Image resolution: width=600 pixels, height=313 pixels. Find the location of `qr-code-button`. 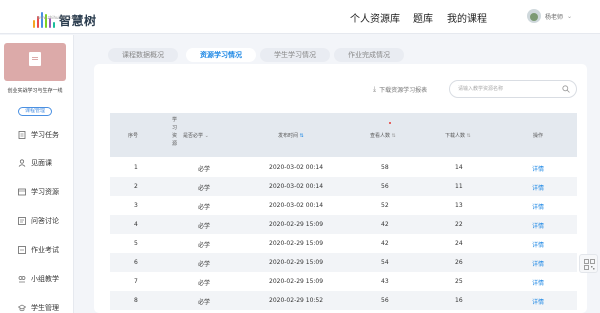

qr-code-button is located at coordinates (588, 263).